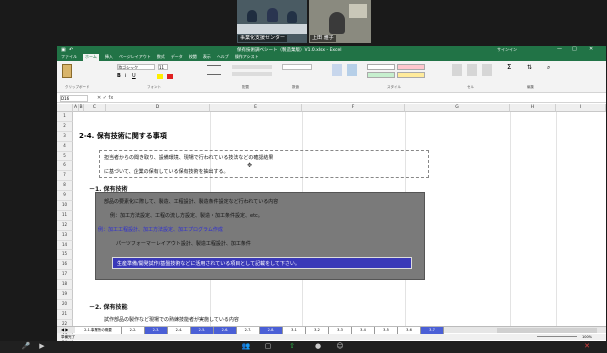 The width and height of the screenshot is (607, 353). Describe the element at coordinates (65, 146) in the screenshot. I see `row-header: 4` at that location.